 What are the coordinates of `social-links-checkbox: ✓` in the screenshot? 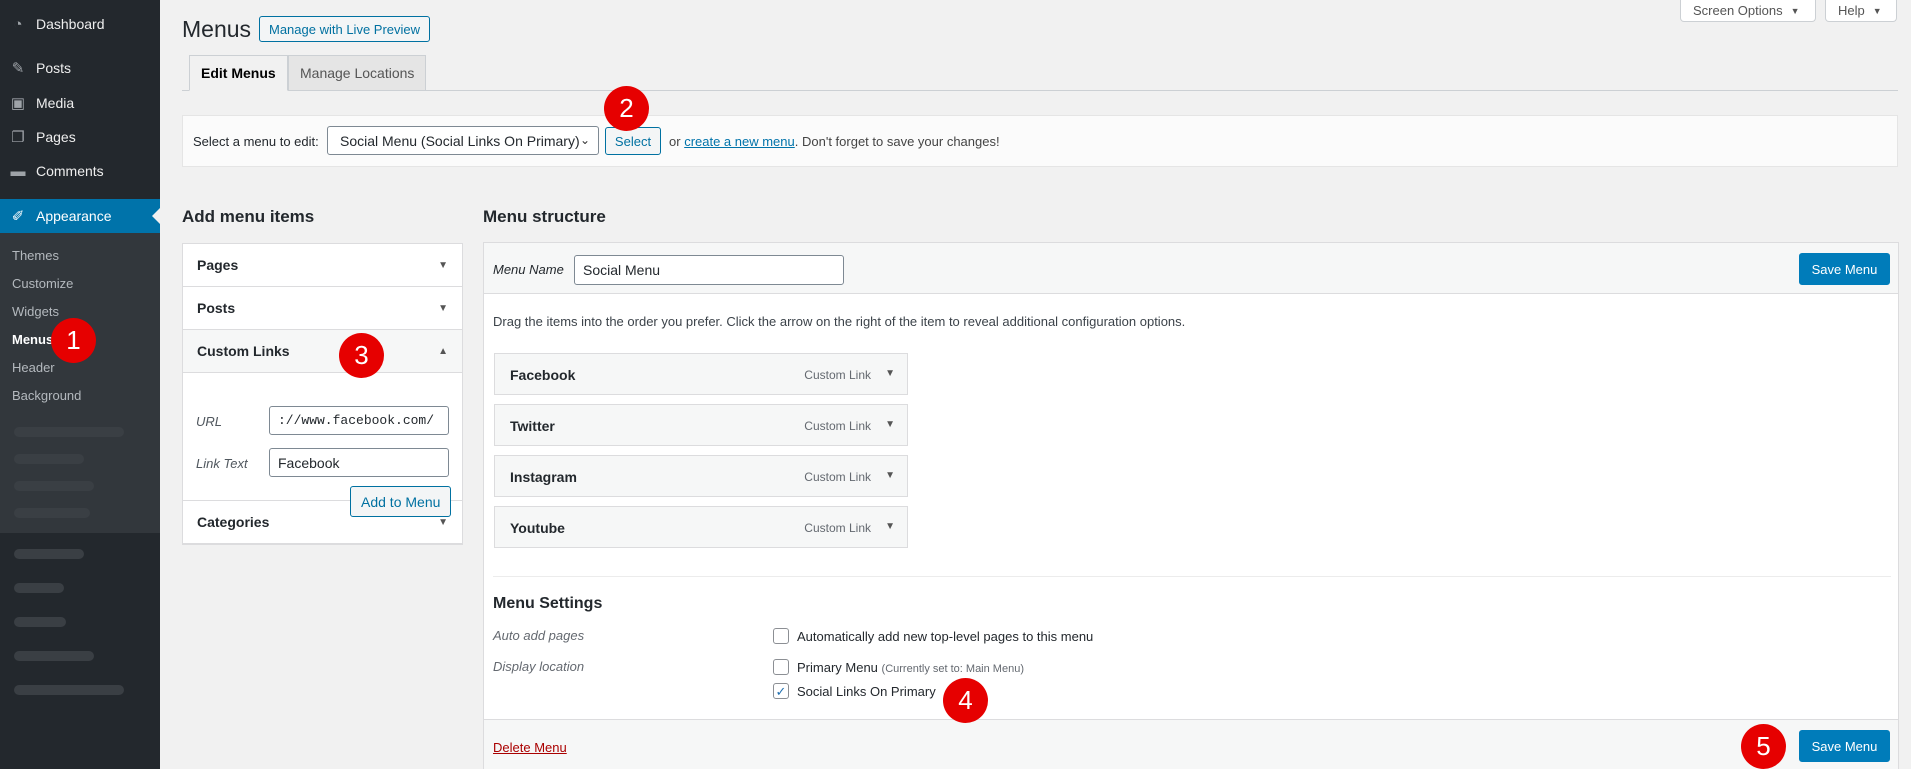 It's located at (781, 691).